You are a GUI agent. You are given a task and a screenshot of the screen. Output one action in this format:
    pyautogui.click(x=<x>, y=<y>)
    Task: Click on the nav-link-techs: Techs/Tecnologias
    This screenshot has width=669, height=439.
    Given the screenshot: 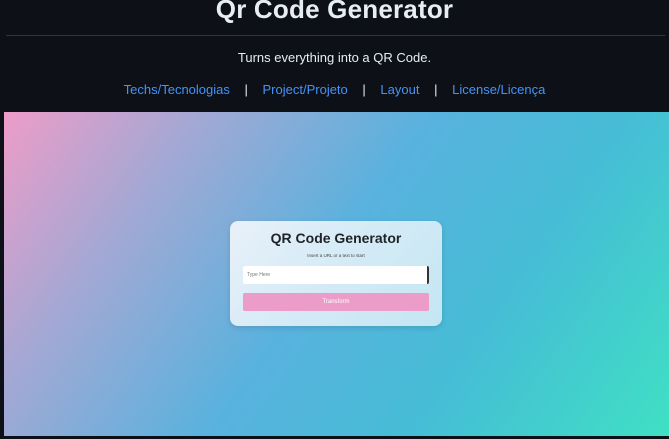 What is the action you would take?
    pyautogui.click(x=177, y=89)
    